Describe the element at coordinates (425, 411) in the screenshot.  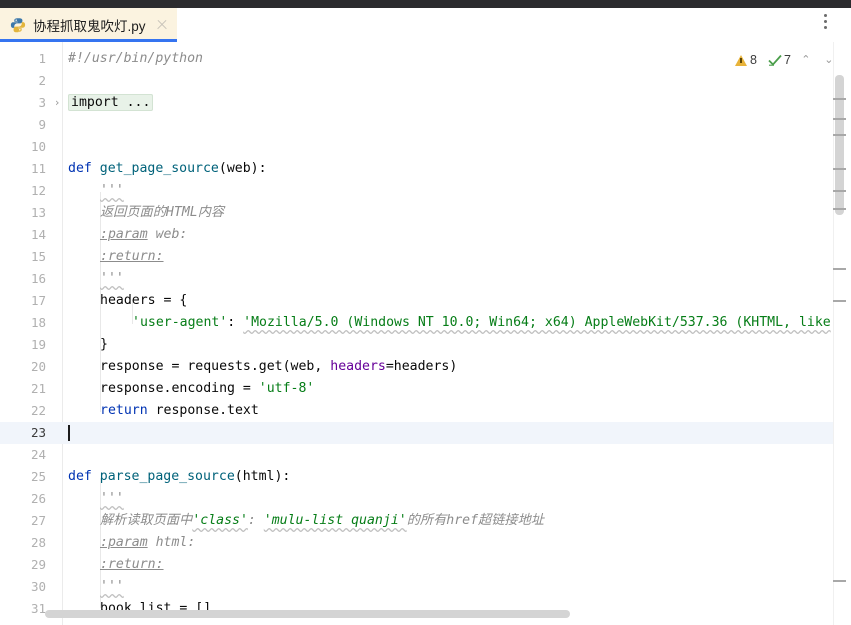
I see `editor-row: 22 return response.text` at that location.